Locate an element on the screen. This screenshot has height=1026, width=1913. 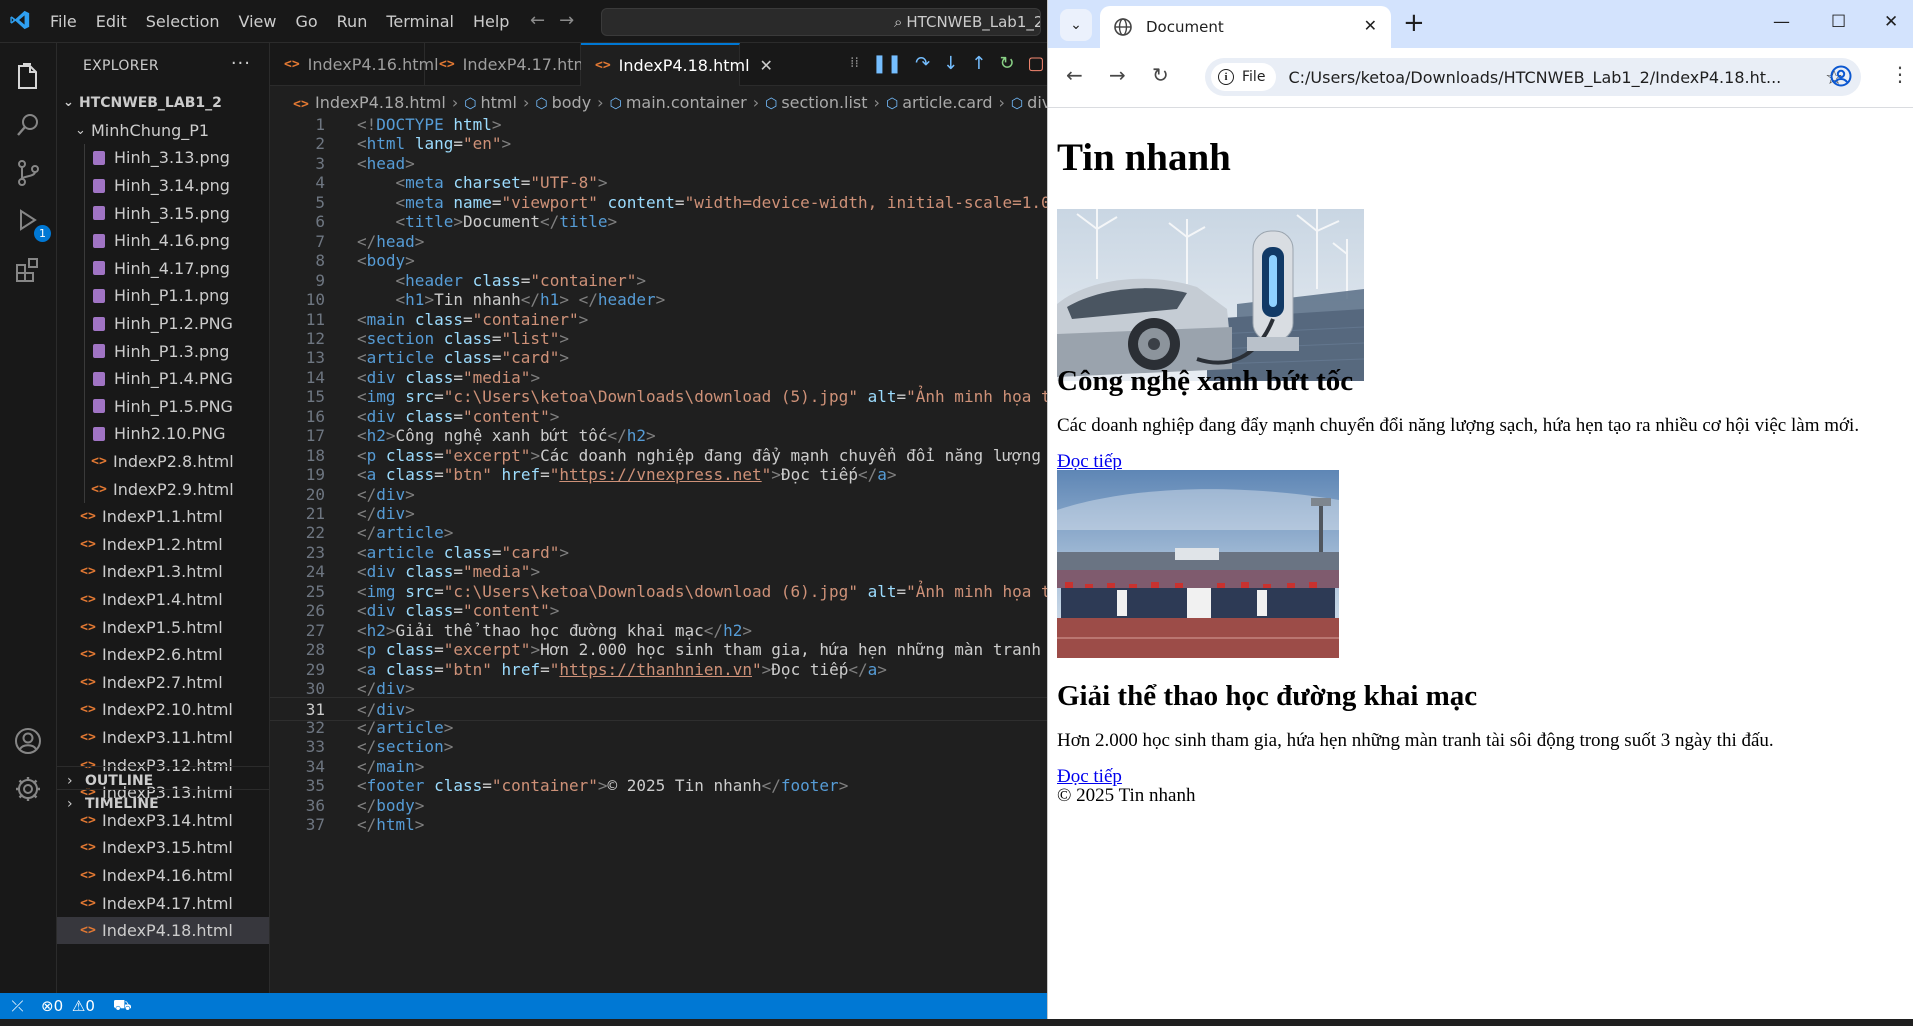
code-line: 37 </html> is located at coordinates (658, 825).